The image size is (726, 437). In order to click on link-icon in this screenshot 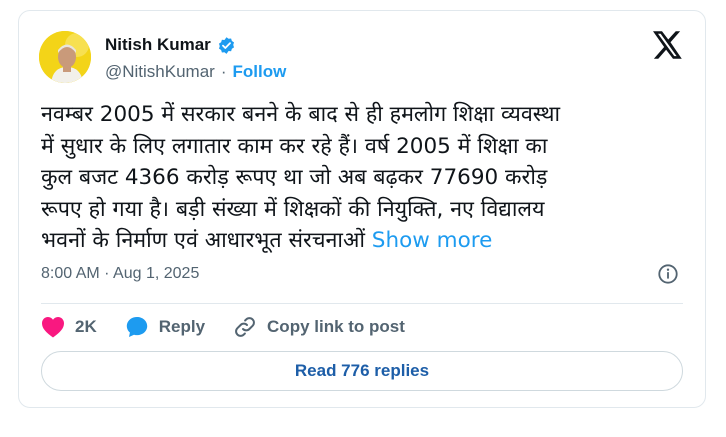, I will do `click(245, 327)`.